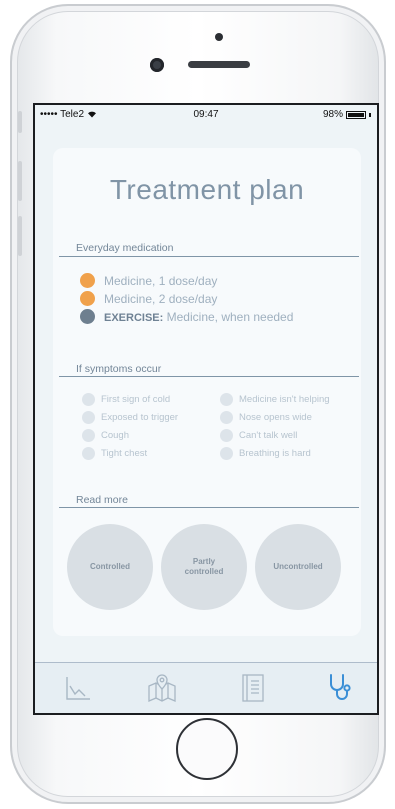 This screenshot has height=809, width=395. What do you see at coordinates (332, 114) in the screenshot?
I see `battery-percent: 98%` at bounding box center [332, 114].